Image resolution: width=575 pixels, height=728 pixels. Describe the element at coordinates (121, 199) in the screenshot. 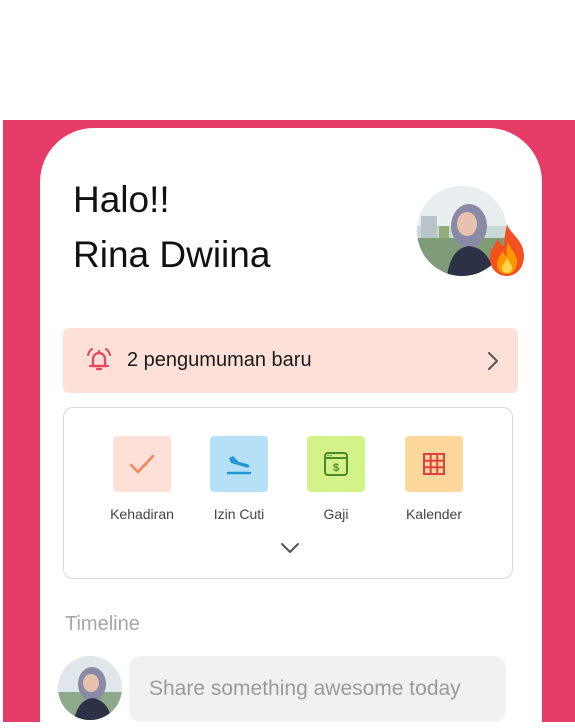

I see `greeting-line-hello: Halo!!` at that location.